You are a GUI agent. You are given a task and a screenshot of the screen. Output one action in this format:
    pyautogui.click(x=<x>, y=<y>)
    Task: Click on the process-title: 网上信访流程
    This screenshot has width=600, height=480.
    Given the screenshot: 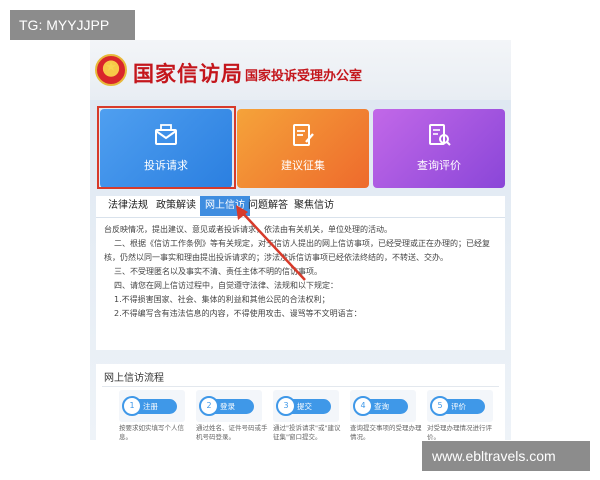 What is the action you would take?
    pyautogui.click(x=134, y=378)
    